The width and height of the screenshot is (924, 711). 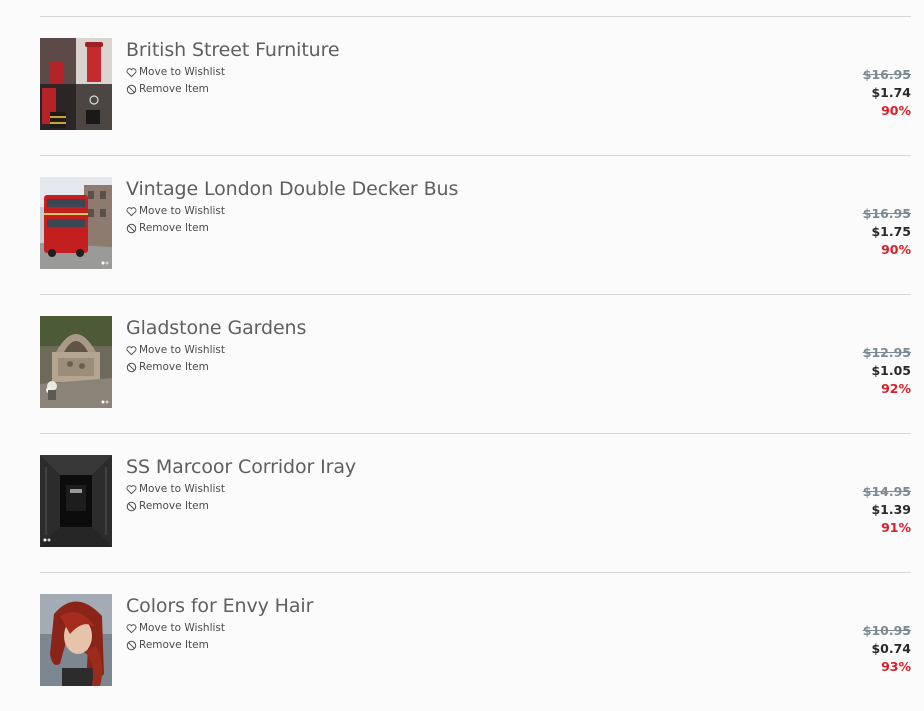 I want to click on product-title: Gladstone Gardens, so click(x=216, y=328).